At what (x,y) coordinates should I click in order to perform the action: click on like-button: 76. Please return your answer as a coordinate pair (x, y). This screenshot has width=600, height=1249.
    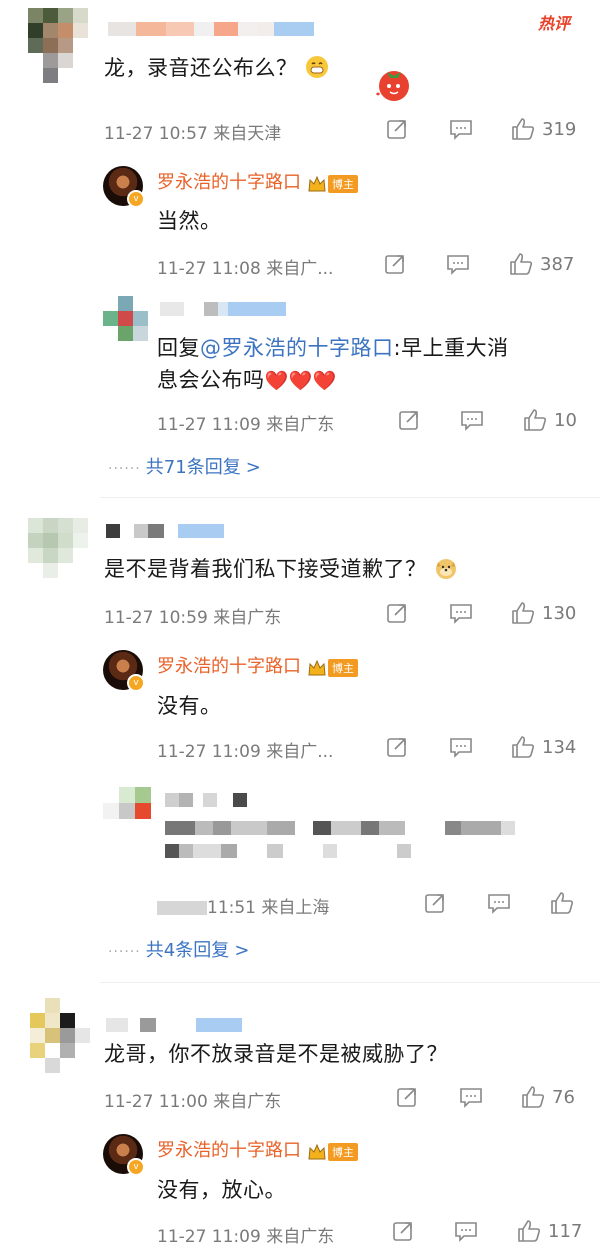
    Looking at the image, I should click on (547, 1097).